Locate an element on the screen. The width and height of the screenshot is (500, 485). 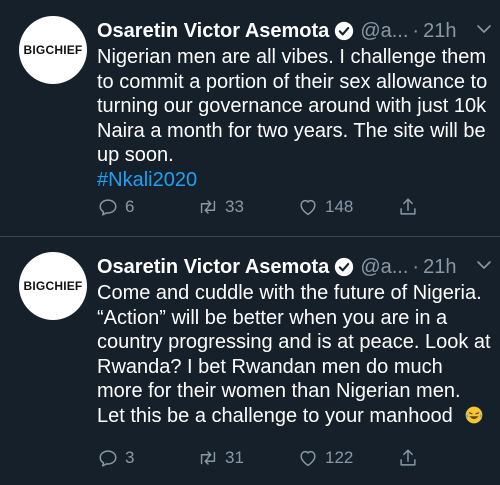
reply-count: 3 is located at coordinates (130, 457).